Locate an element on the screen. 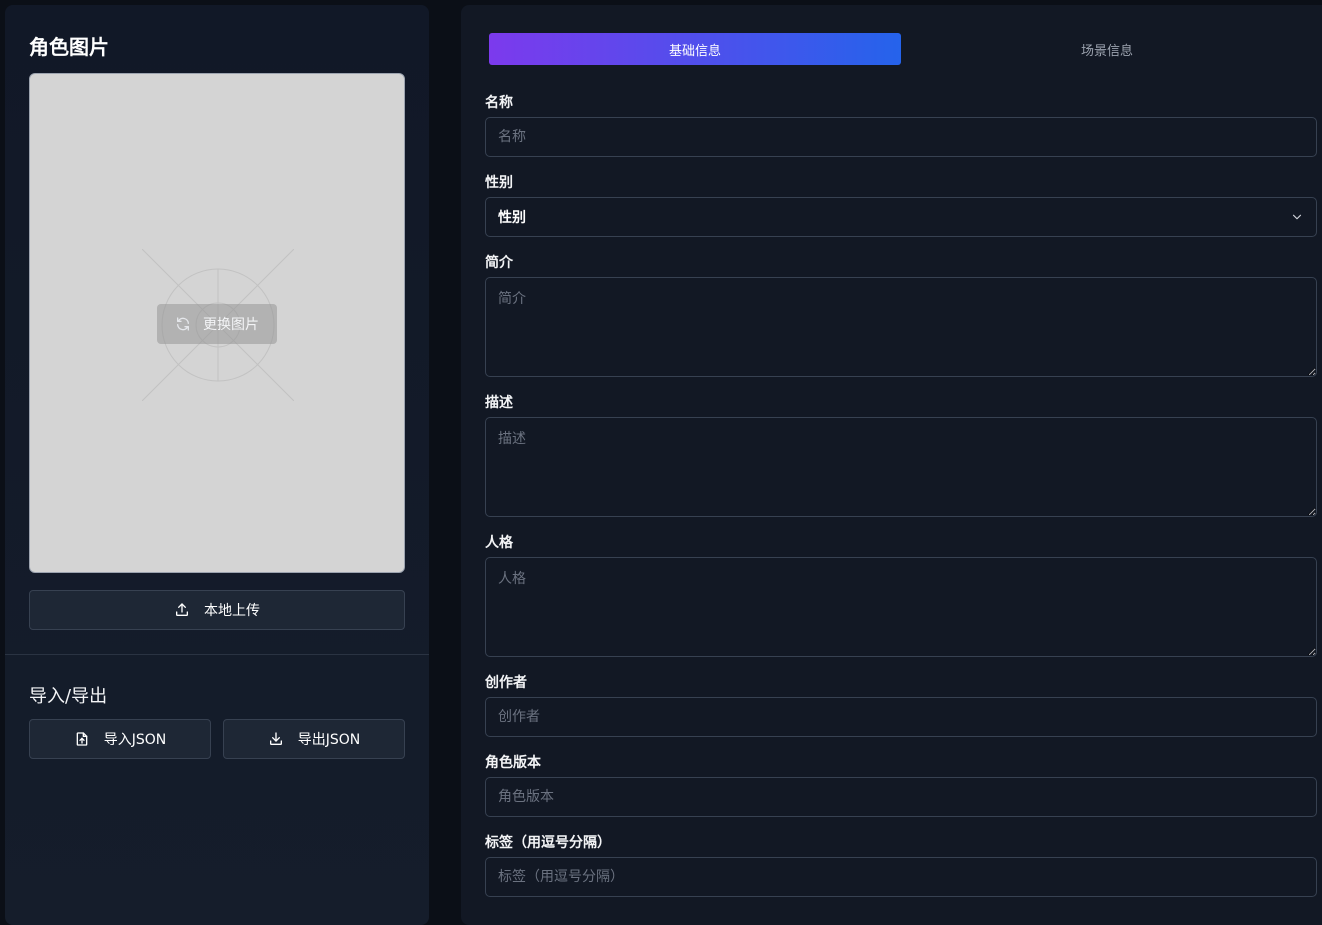 The image size is (1322, 925). tags-input is located at coordinates (901, 877).